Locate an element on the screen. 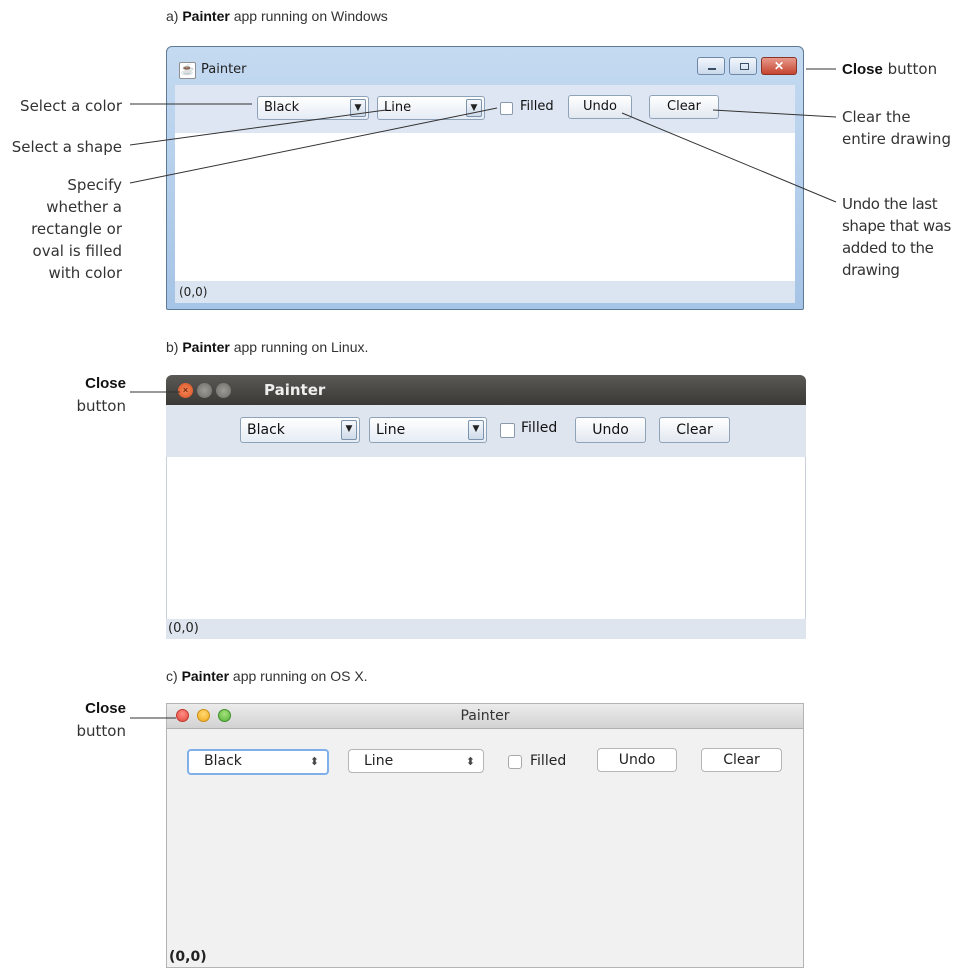  caption-b: b) Painter app running on Linux. is located at coordinates (267, 347).